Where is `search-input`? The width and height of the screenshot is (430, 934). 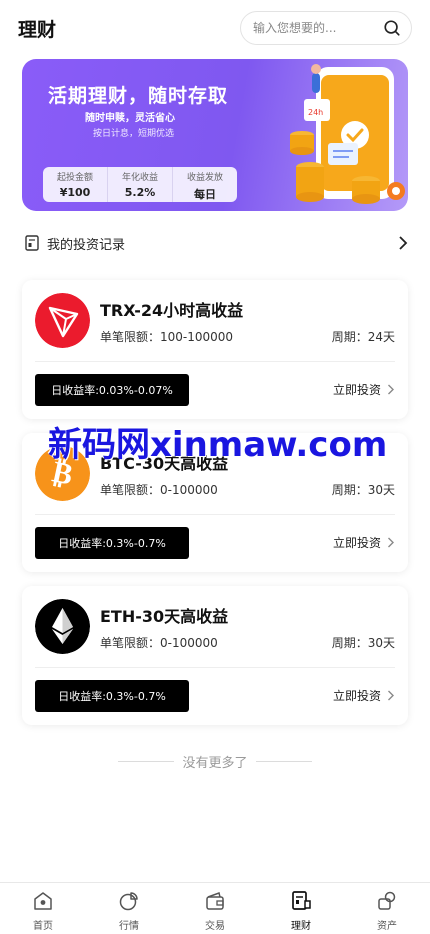
search-input is located at coordinates (318, 28).